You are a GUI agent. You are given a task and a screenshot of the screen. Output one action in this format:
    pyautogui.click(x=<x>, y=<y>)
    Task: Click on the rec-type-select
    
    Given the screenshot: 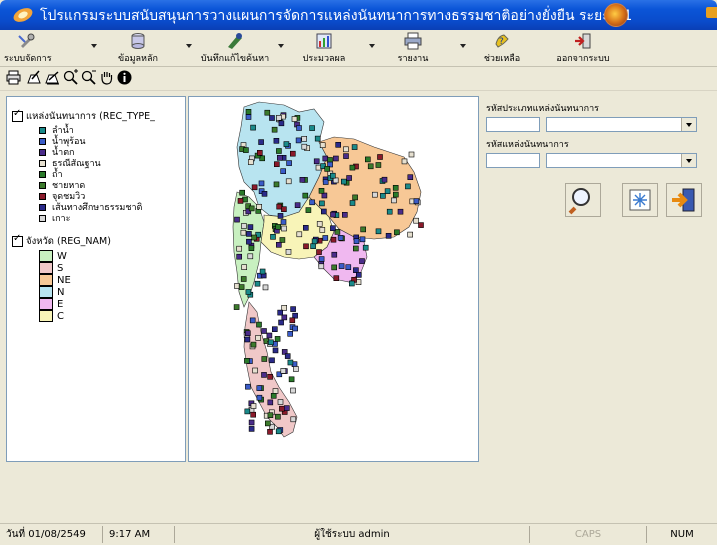 What is the action you would take?
    pyautogui.click(x=621, y=124)
    